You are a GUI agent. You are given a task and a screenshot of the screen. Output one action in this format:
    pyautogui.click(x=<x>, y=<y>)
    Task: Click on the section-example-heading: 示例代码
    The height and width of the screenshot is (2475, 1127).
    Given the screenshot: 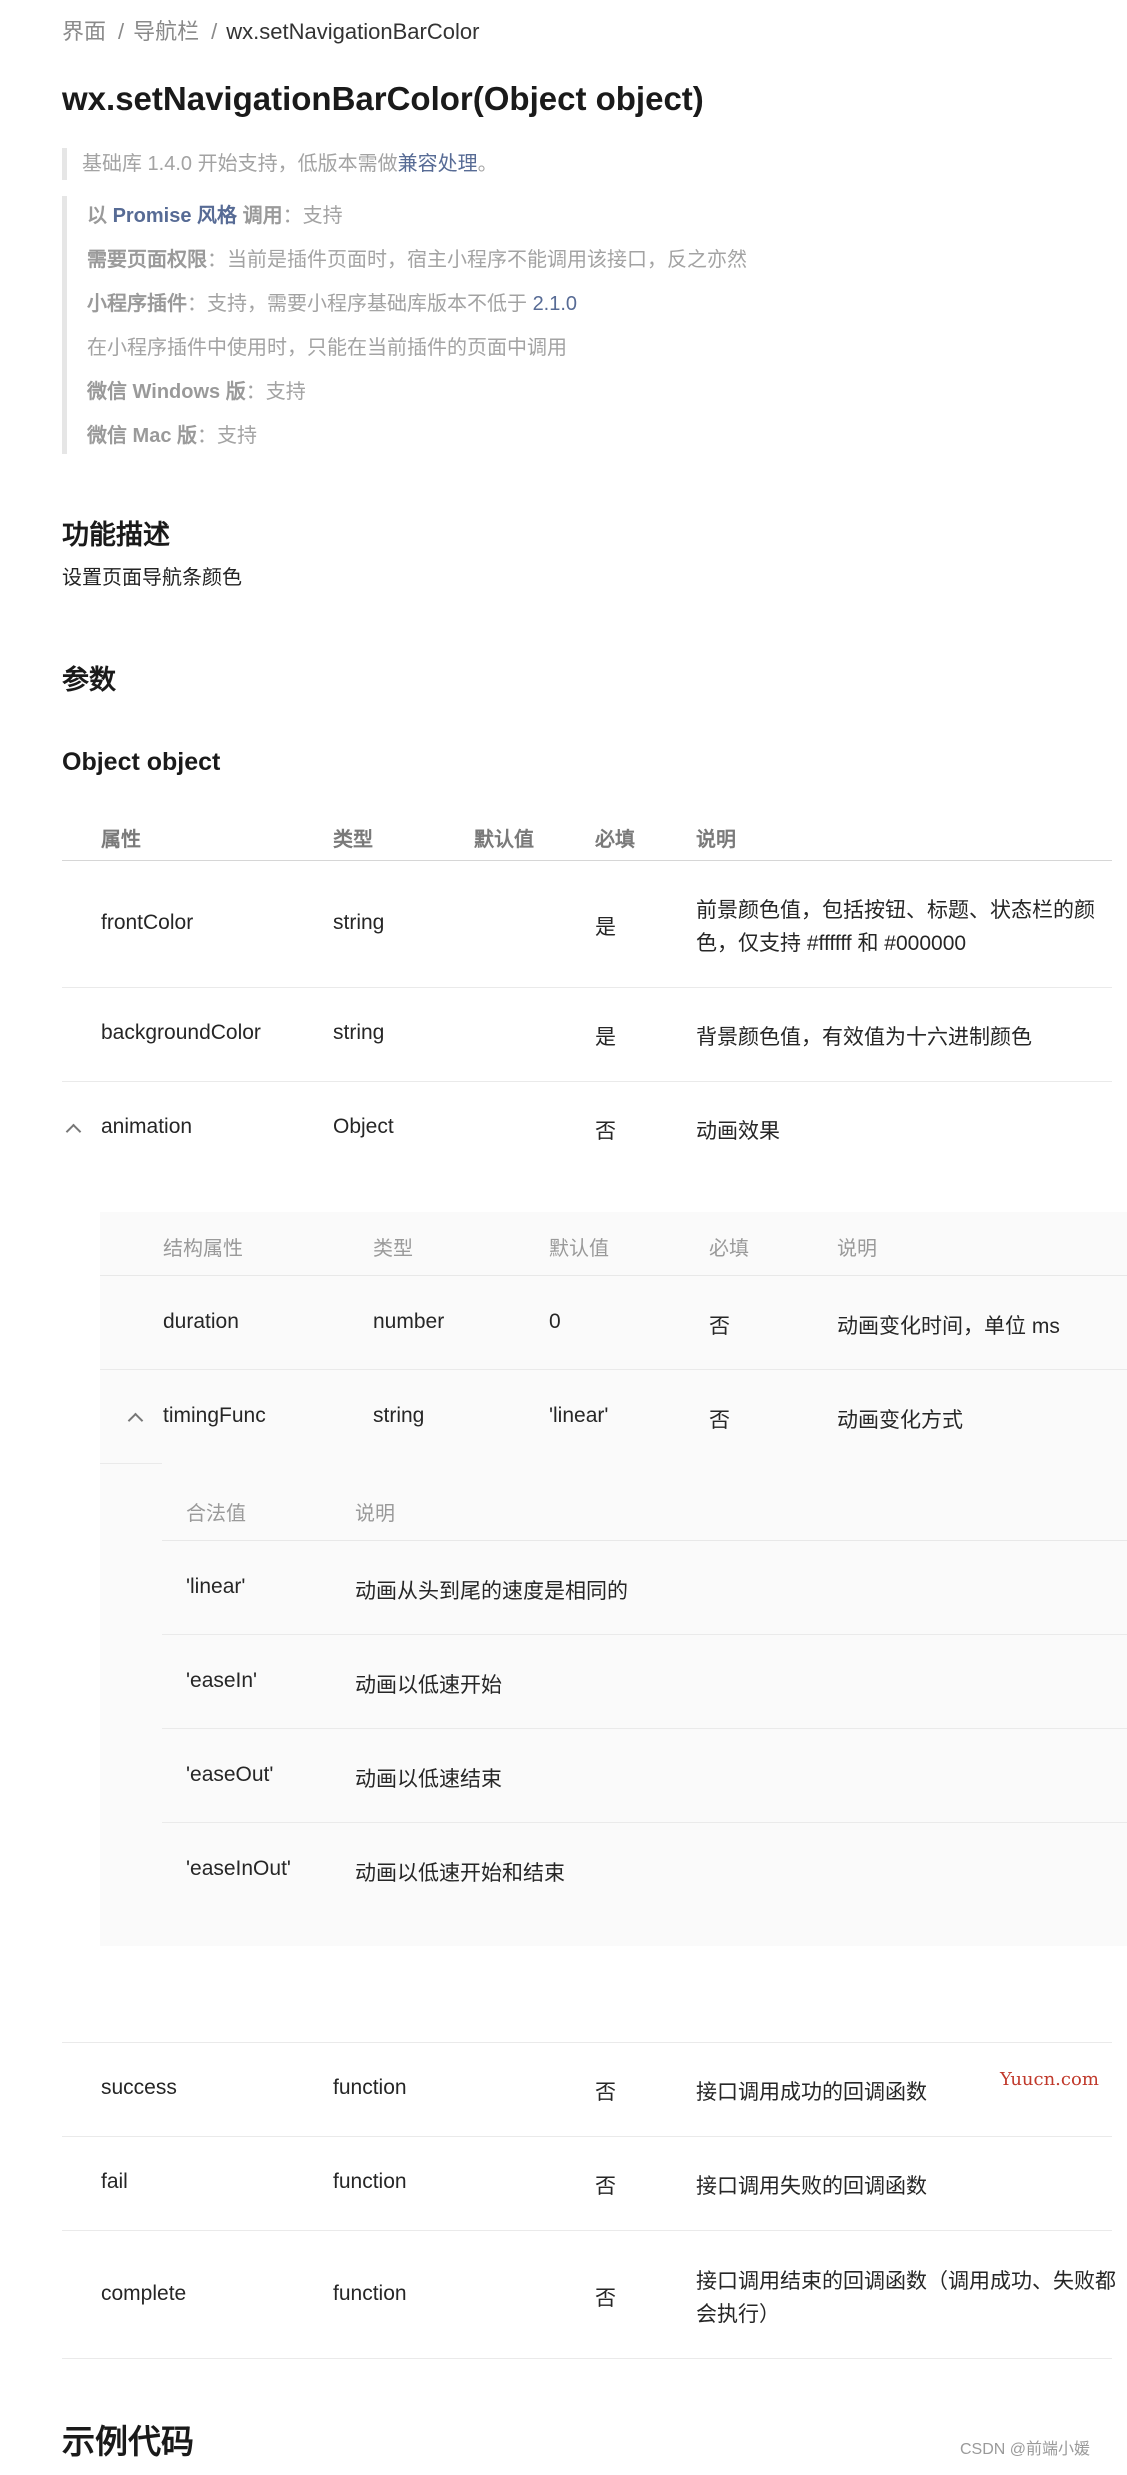 What is the action you would take?
    pyautogui.click(x=128, y=2441)
    